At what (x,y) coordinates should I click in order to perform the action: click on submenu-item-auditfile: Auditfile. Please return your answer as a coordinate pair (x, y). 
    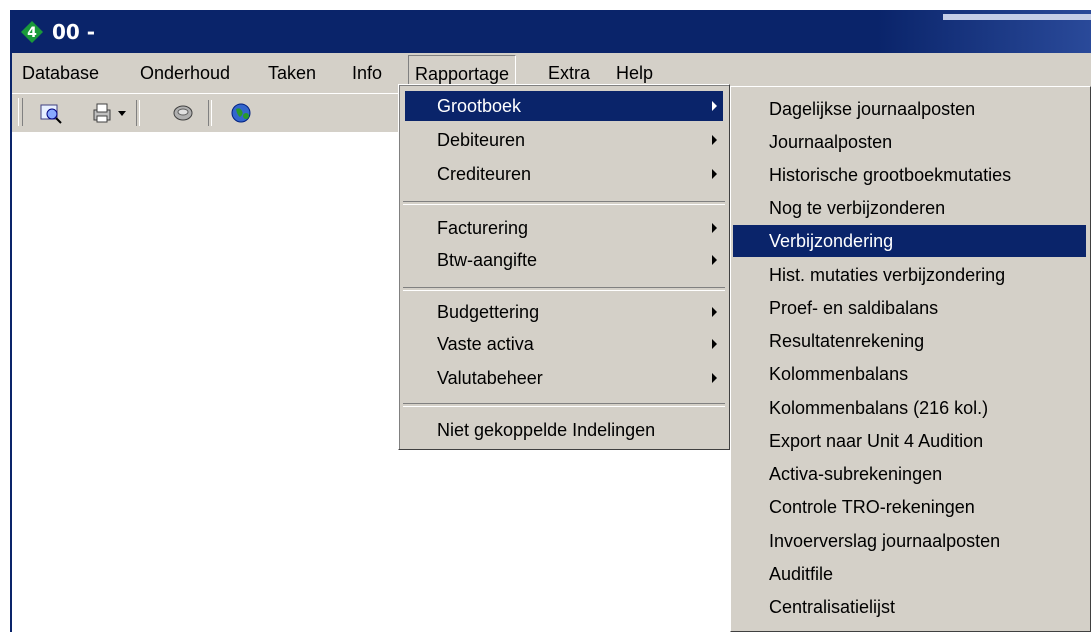
    Looking at the image, I should click on (909, 574).